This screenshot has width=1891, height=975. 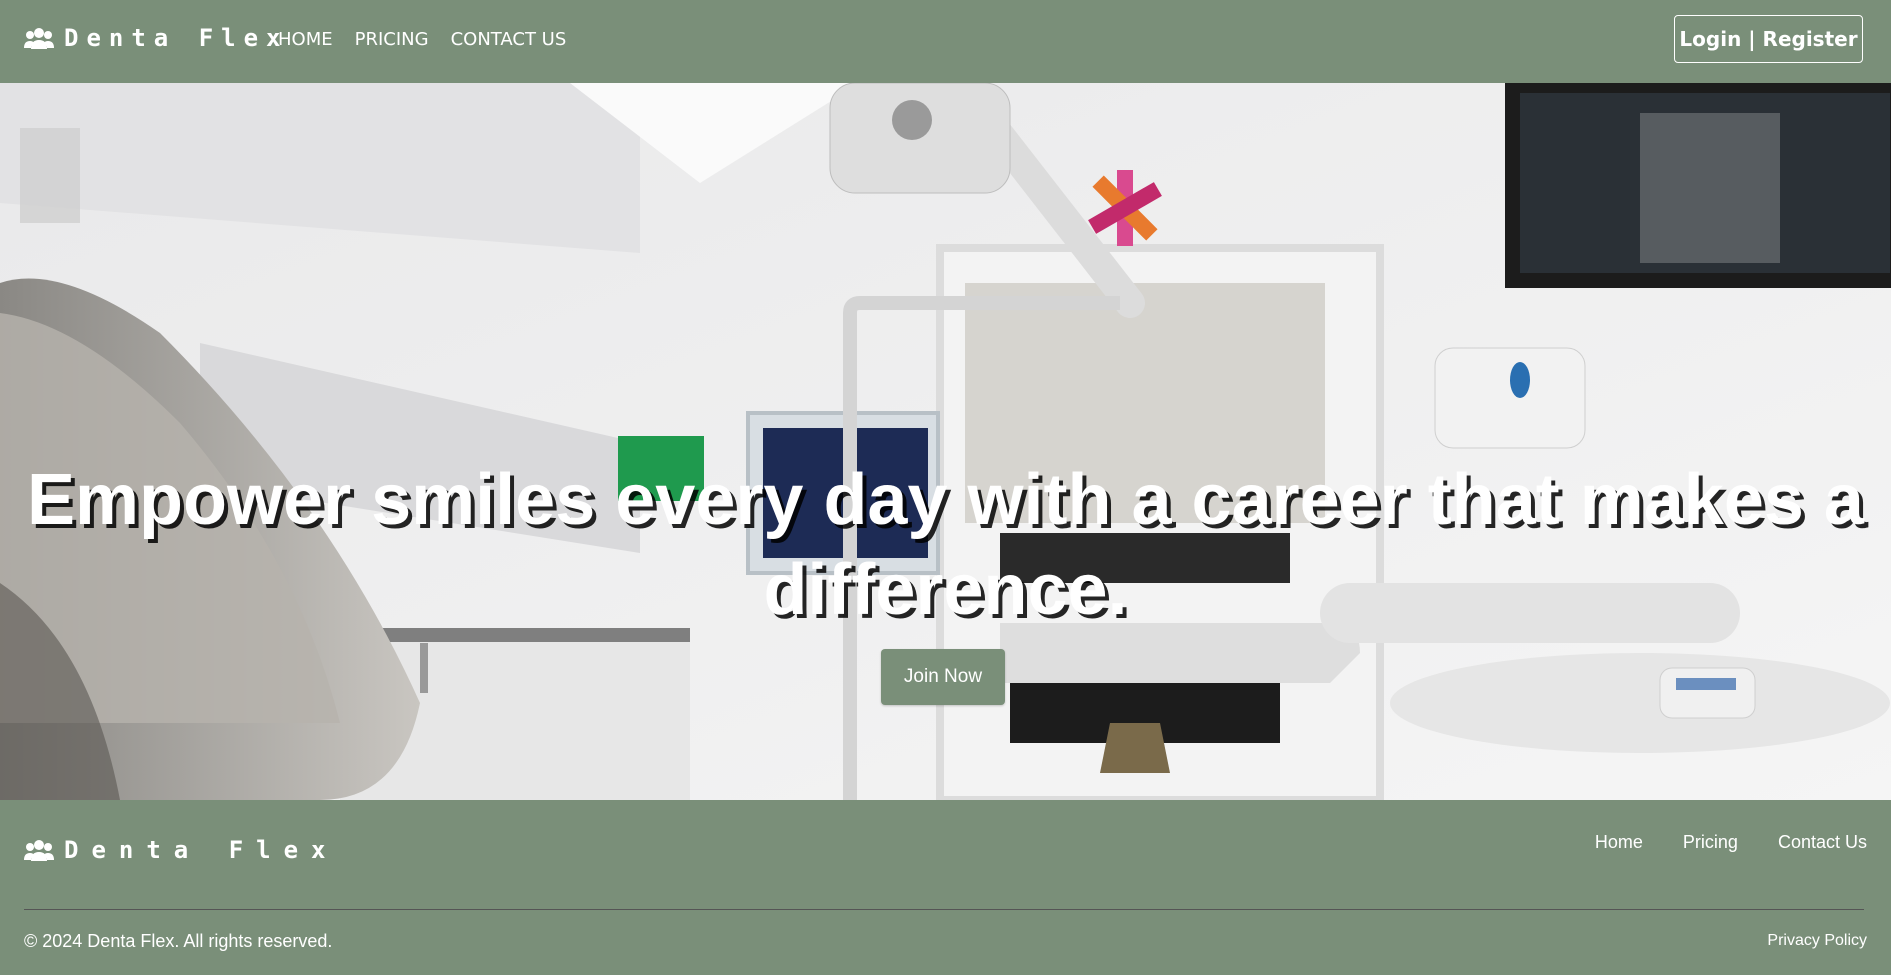 What do you see at coordinates (201, 850) in the screenshot?
I see `footer-brand-name: Denta Flex` at bounding box center [201, 850].